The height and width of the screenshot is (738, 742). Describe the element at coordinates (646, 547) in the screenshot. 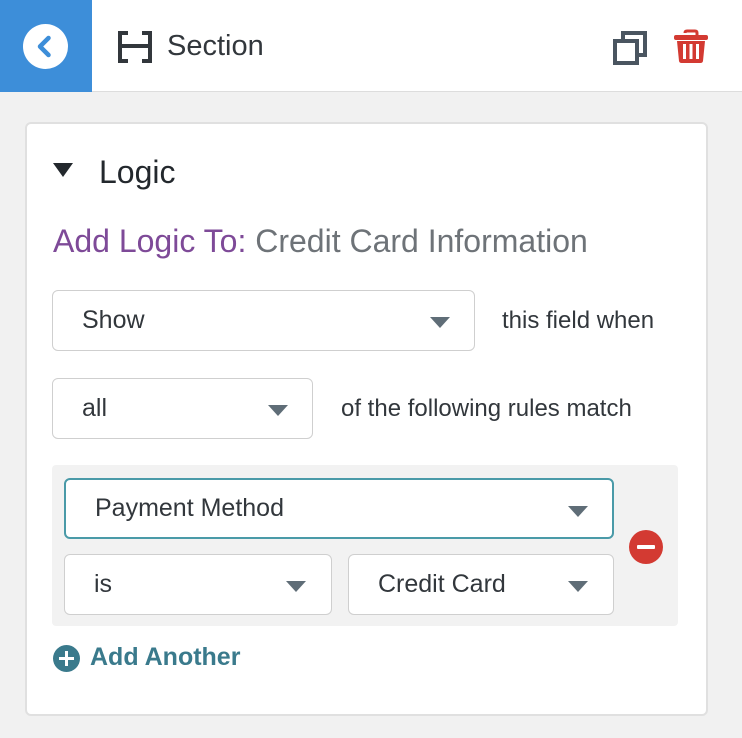

I see `minus-circle-icon` at that location.